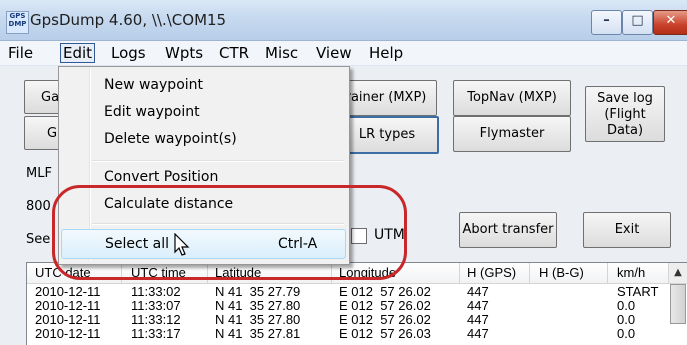 The height and width of the screenshot is (345, 687). Describe the element at coordinates (625, 98) in the screenshot. I see `save-log-label: Save log` at that location.